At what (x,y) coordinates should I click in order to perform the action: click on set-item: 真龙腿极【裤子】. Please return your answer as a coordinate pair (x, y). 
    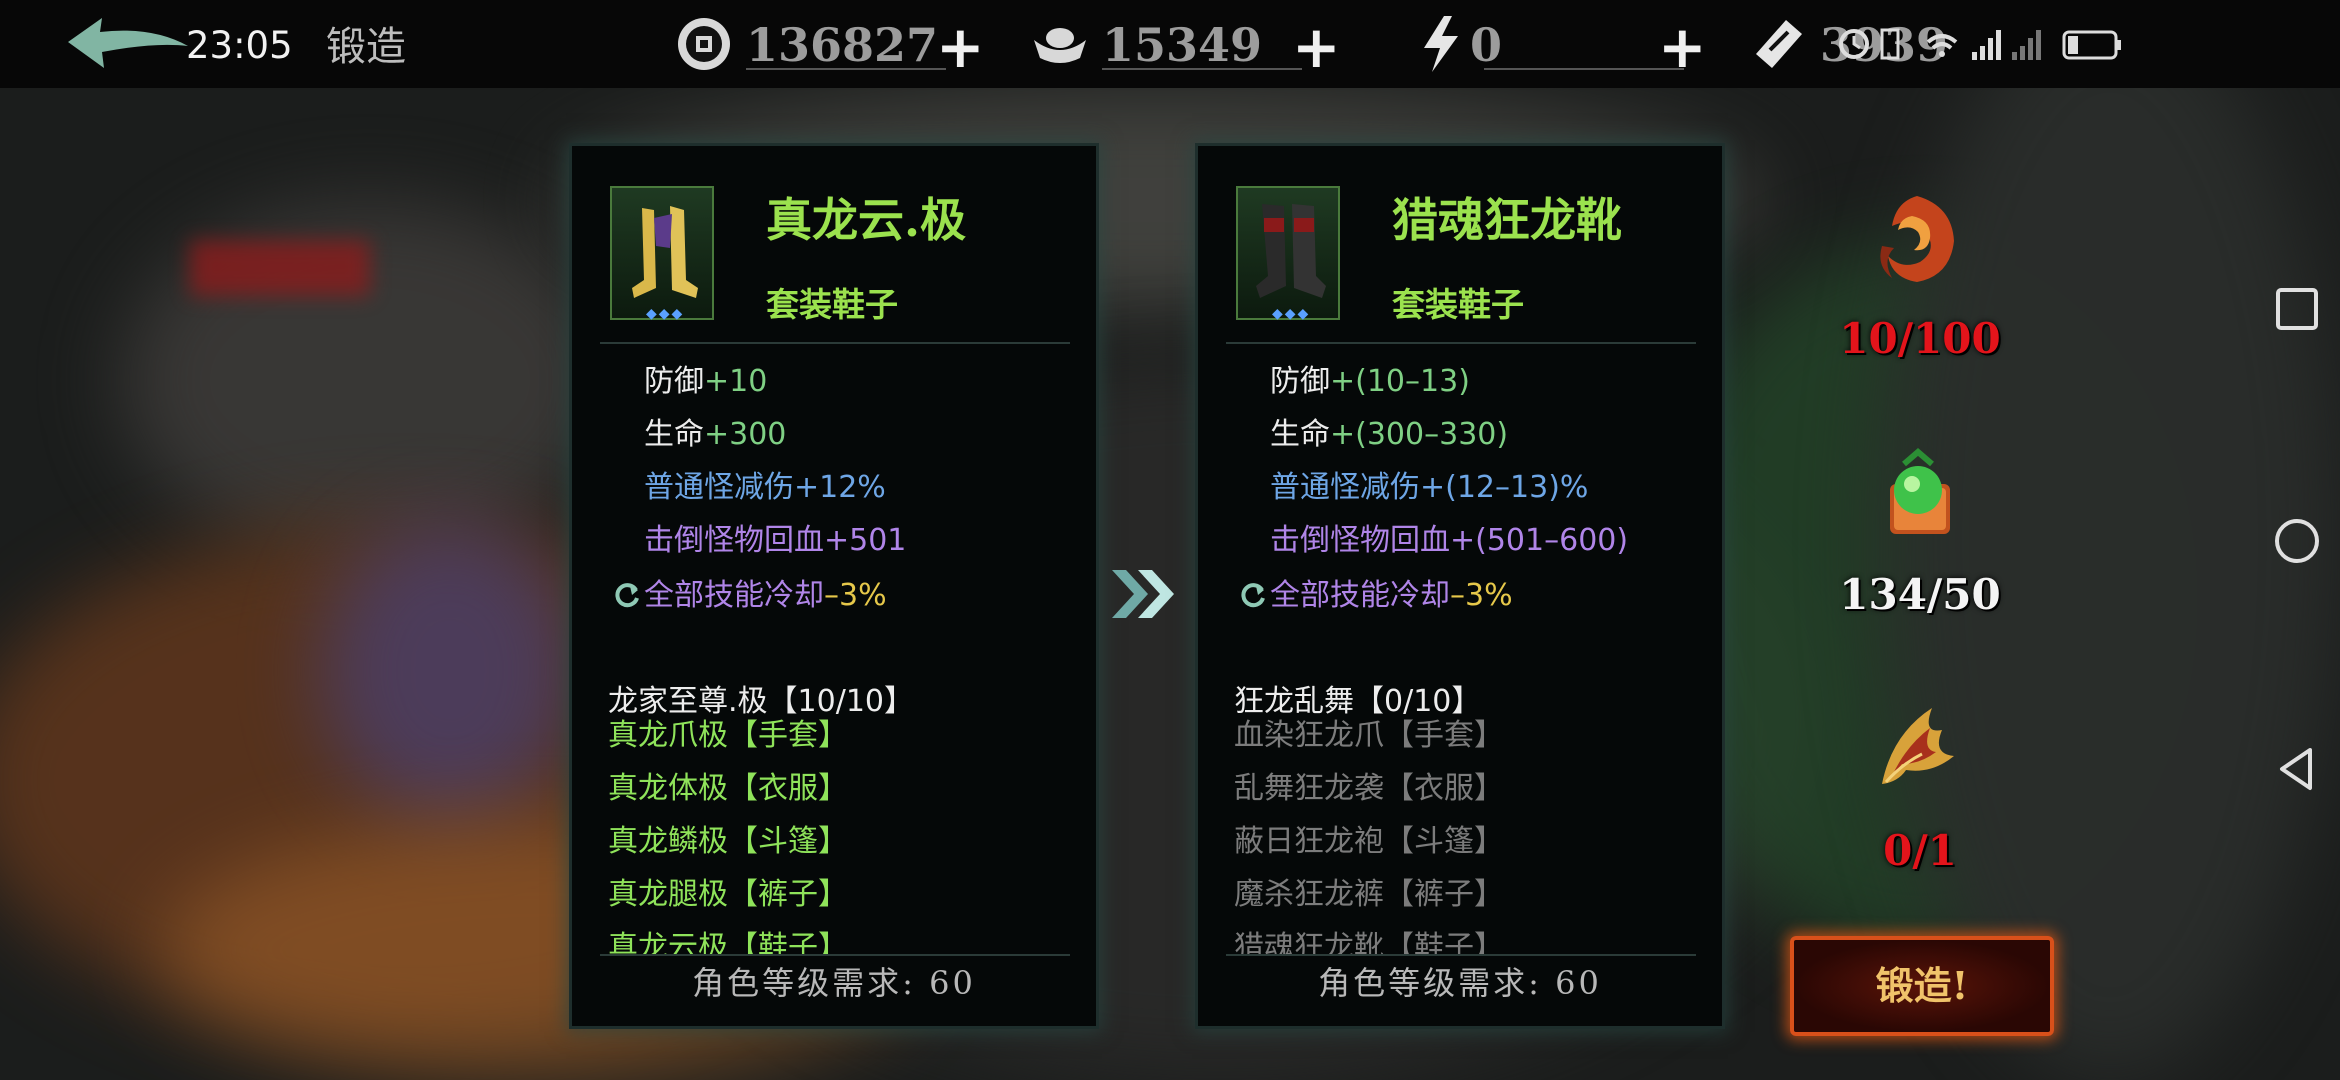
    Looking at the image, I should click on (728, 894).